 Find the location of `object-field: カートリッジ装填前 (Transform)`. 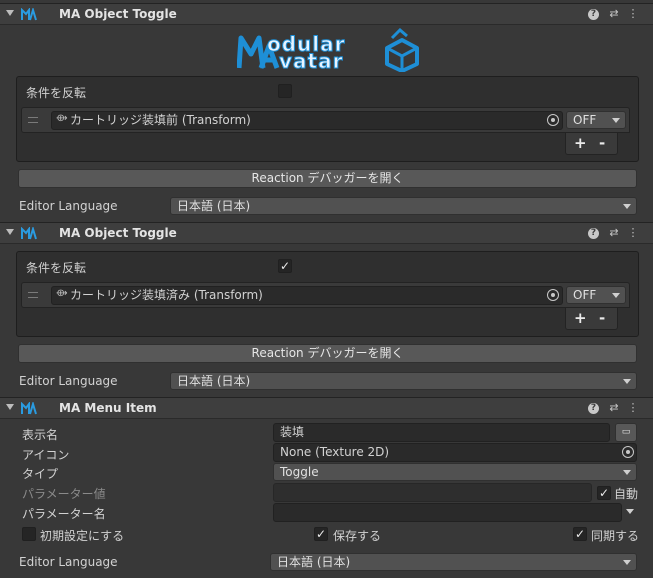

object-field: カートリッジ装填前 (Transform) is located at coordinates (307, 120).